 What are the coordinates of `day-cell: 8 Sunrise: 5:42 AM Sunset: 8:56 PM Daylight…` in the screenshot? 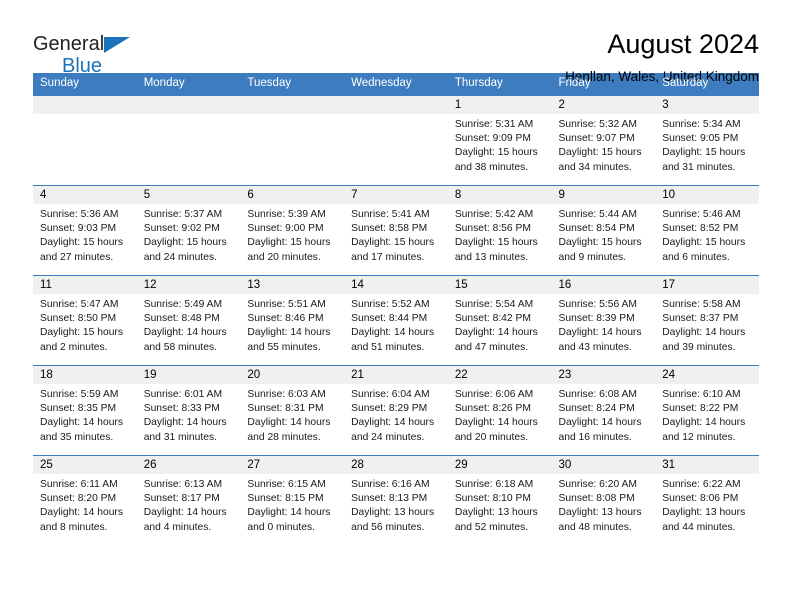 It's located at (499, 230).